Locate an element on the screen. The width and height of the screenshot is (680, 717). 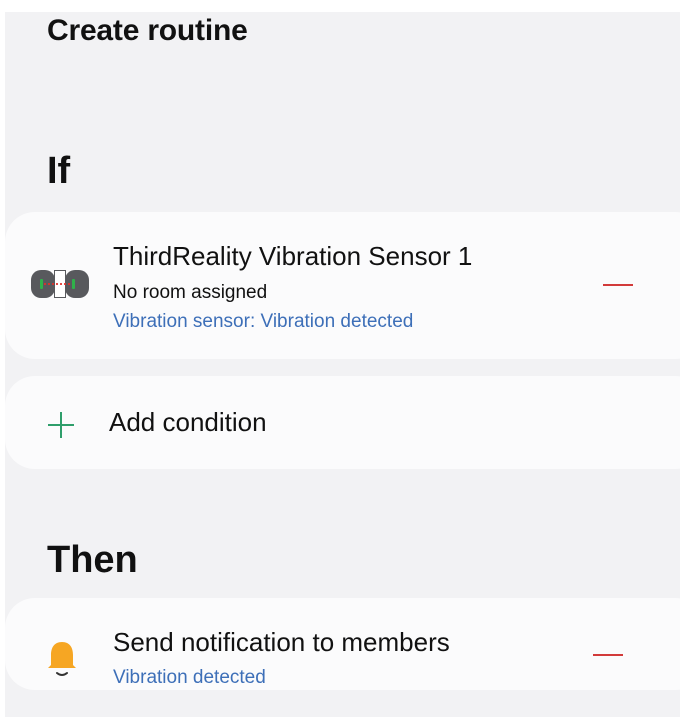
condition-state: Vibration sensor: Vibration detected is located at coordinates (263, 321).